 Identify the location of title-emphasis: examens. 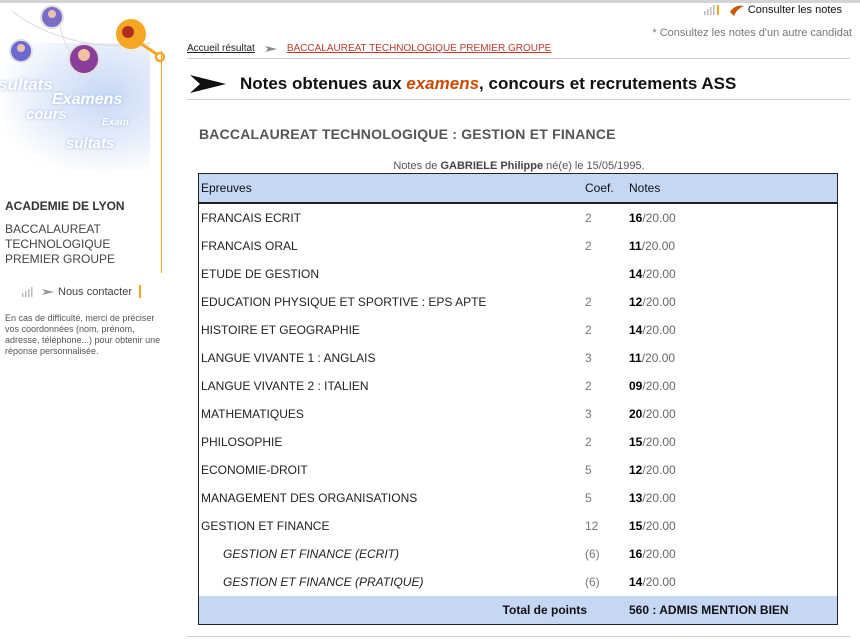
(443, 83).